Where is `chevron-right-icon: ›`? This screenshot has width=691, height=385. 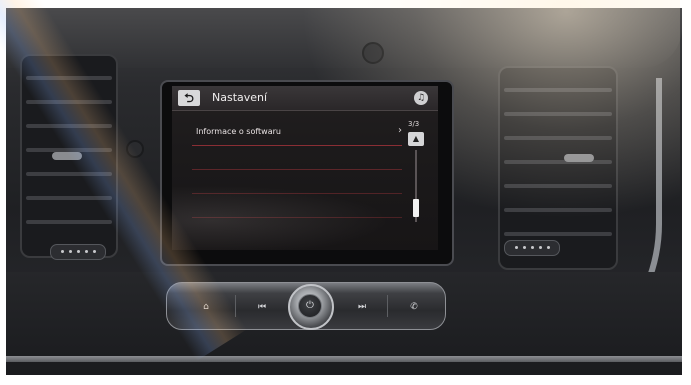 chevron-right-icon: › is located at coordinates (400, 130).